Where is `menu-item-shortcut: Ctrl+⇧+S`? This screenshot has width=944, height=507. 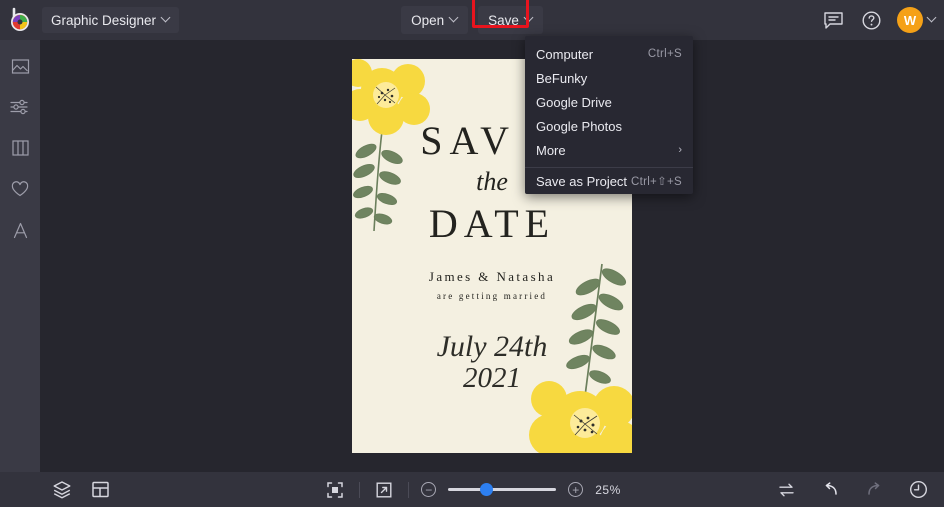
menu-item-shortcut: Ctrl+⇧+S is located at coordinates (656, 182).